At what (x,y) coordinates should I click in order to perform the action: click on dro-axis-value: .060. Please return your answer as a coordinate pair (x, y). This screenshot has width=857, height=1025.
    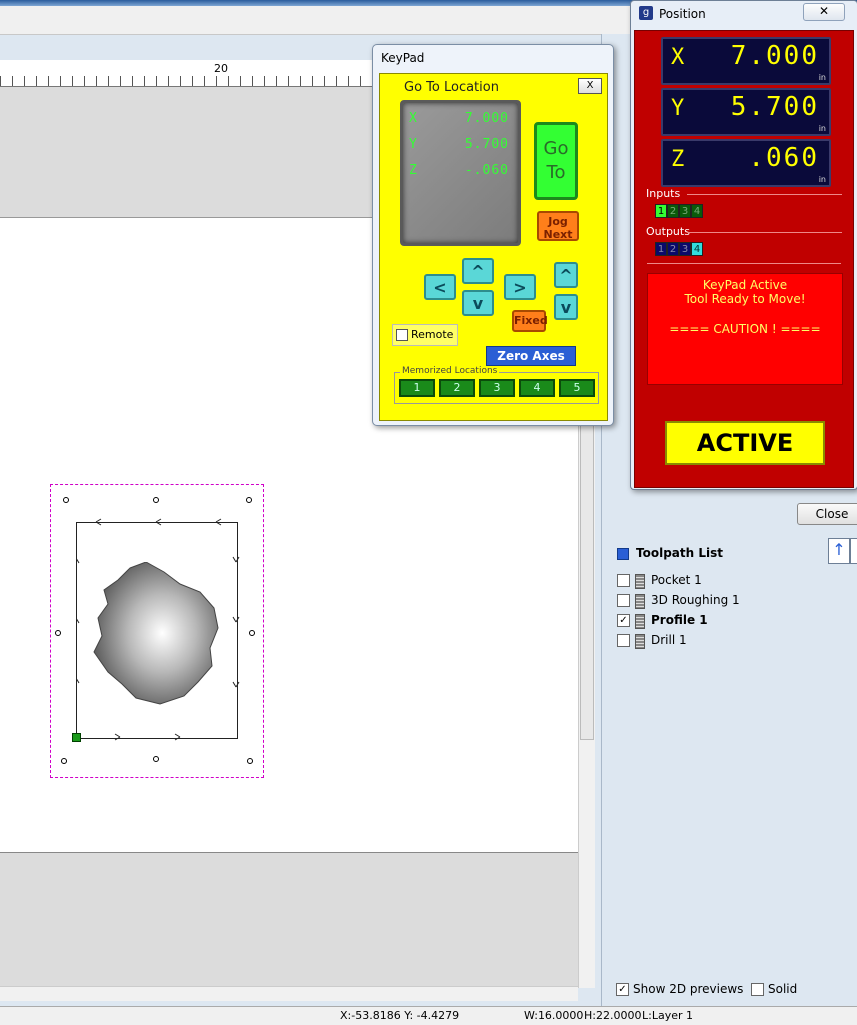
    Looking at the image, I should click on (783, 158).